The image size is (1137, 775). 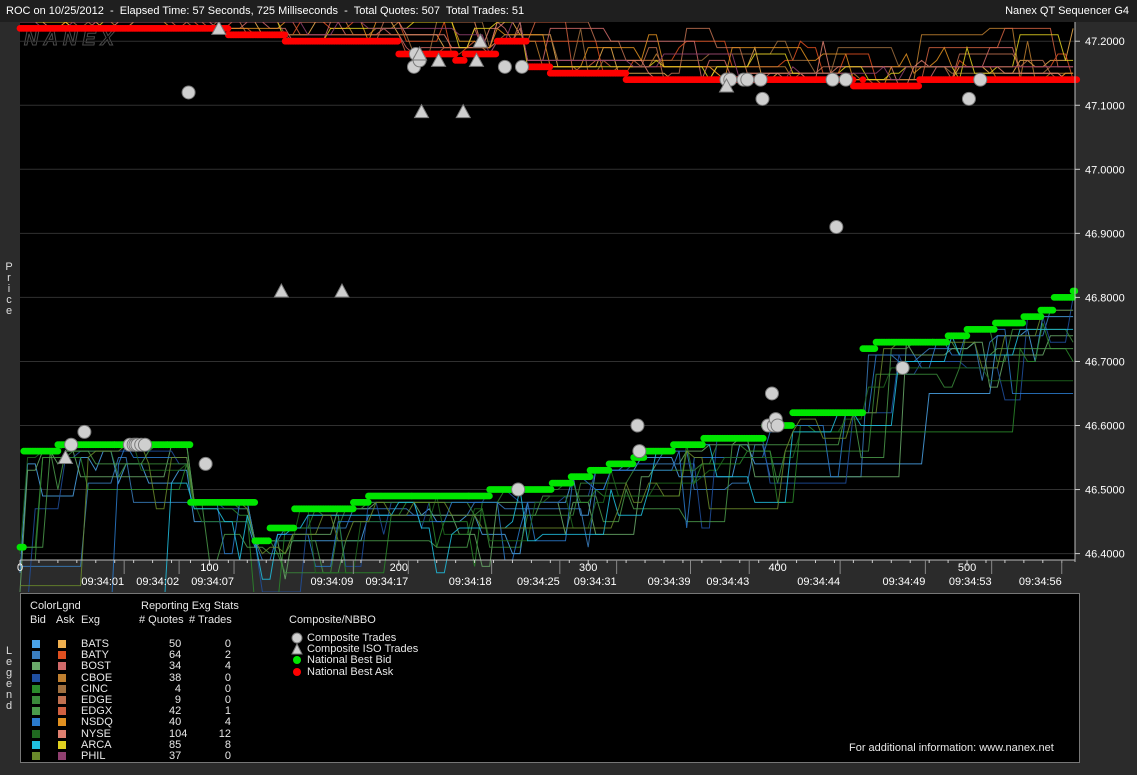 I want to click on legend-item-label: National Best Bid, so click(x=349, y=660).